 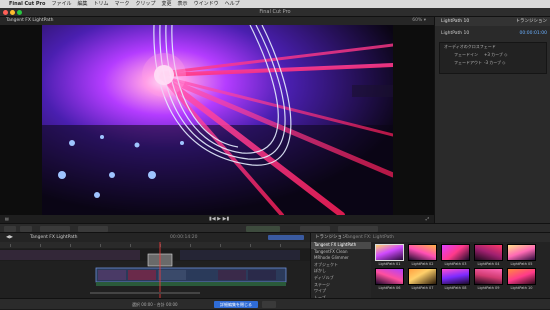 I want to click on fade-in-label: フェードイン, so click(x=466, y=54).